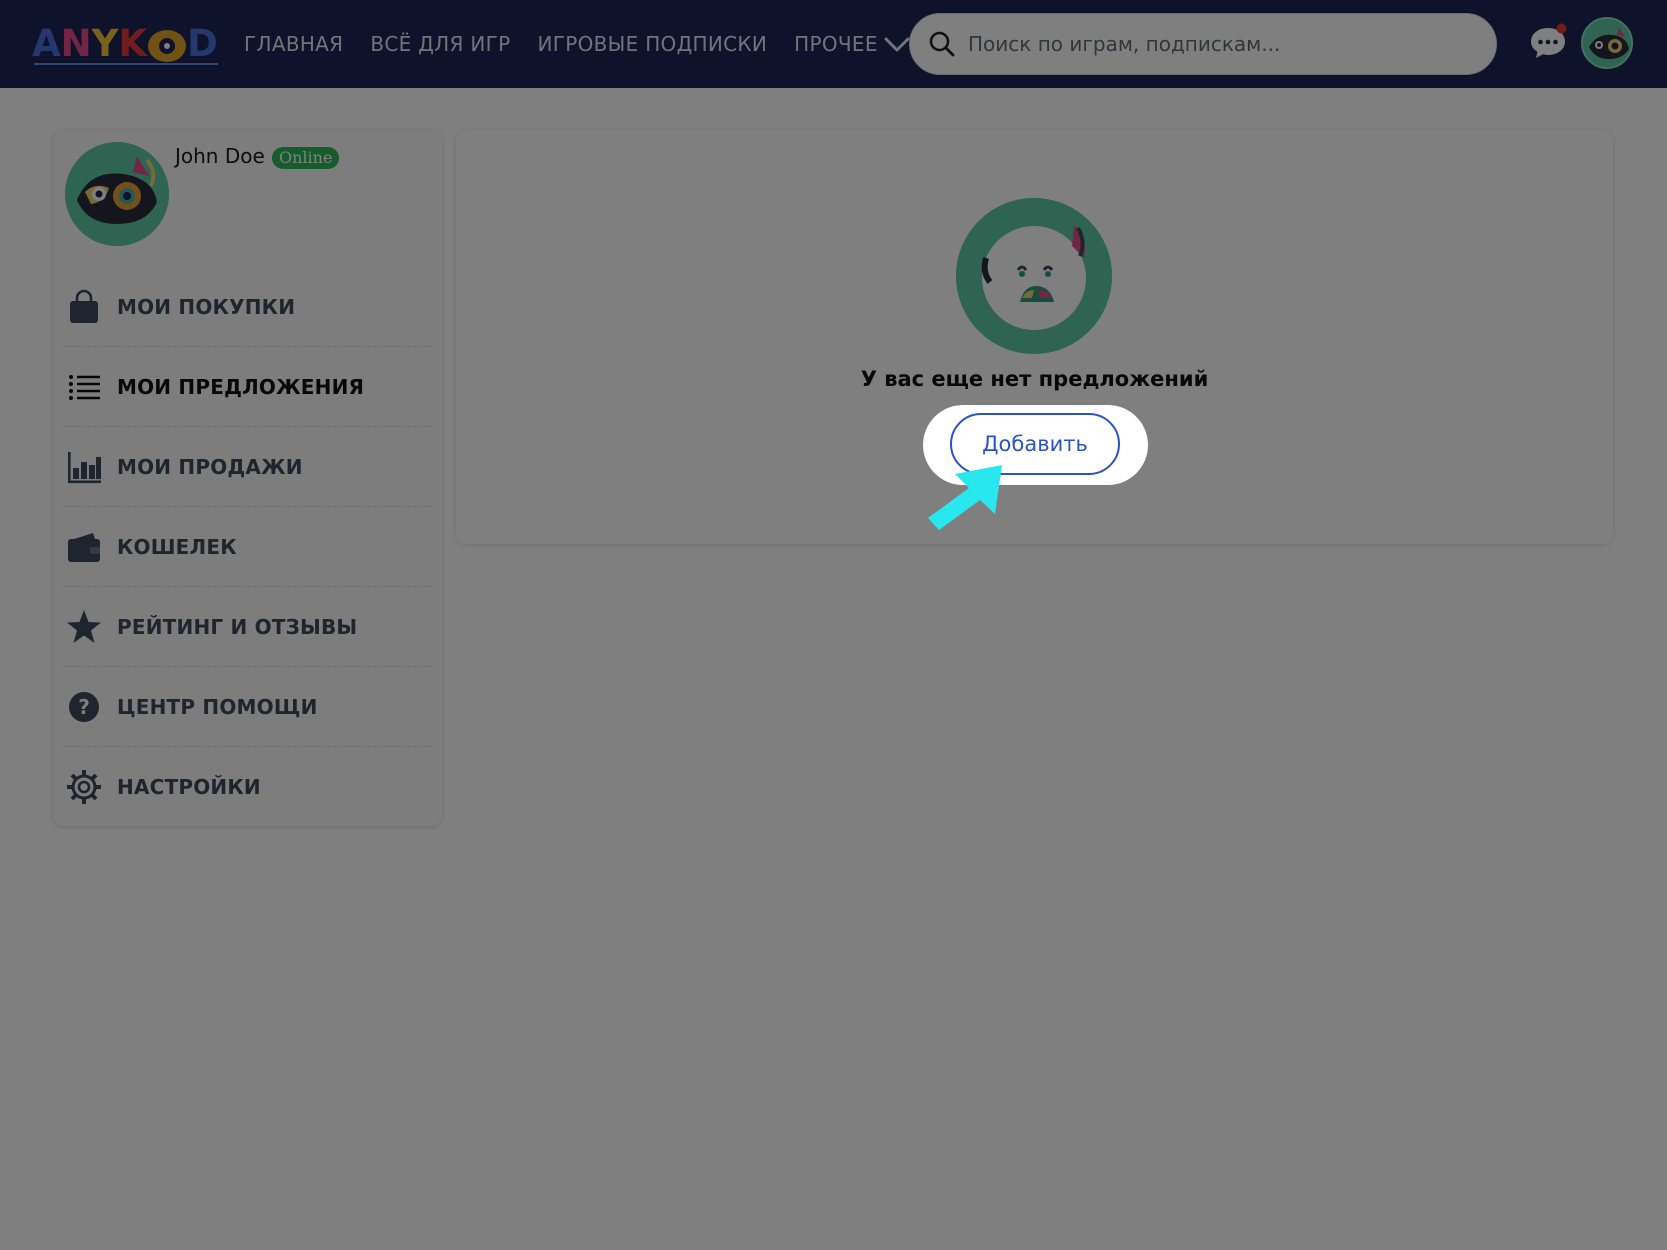 This screenshot has height=1250, width=1667. What do you see at coordinates (84, 626) in the screenshot?
I see `star-icon` at bounding box center [84, 626].